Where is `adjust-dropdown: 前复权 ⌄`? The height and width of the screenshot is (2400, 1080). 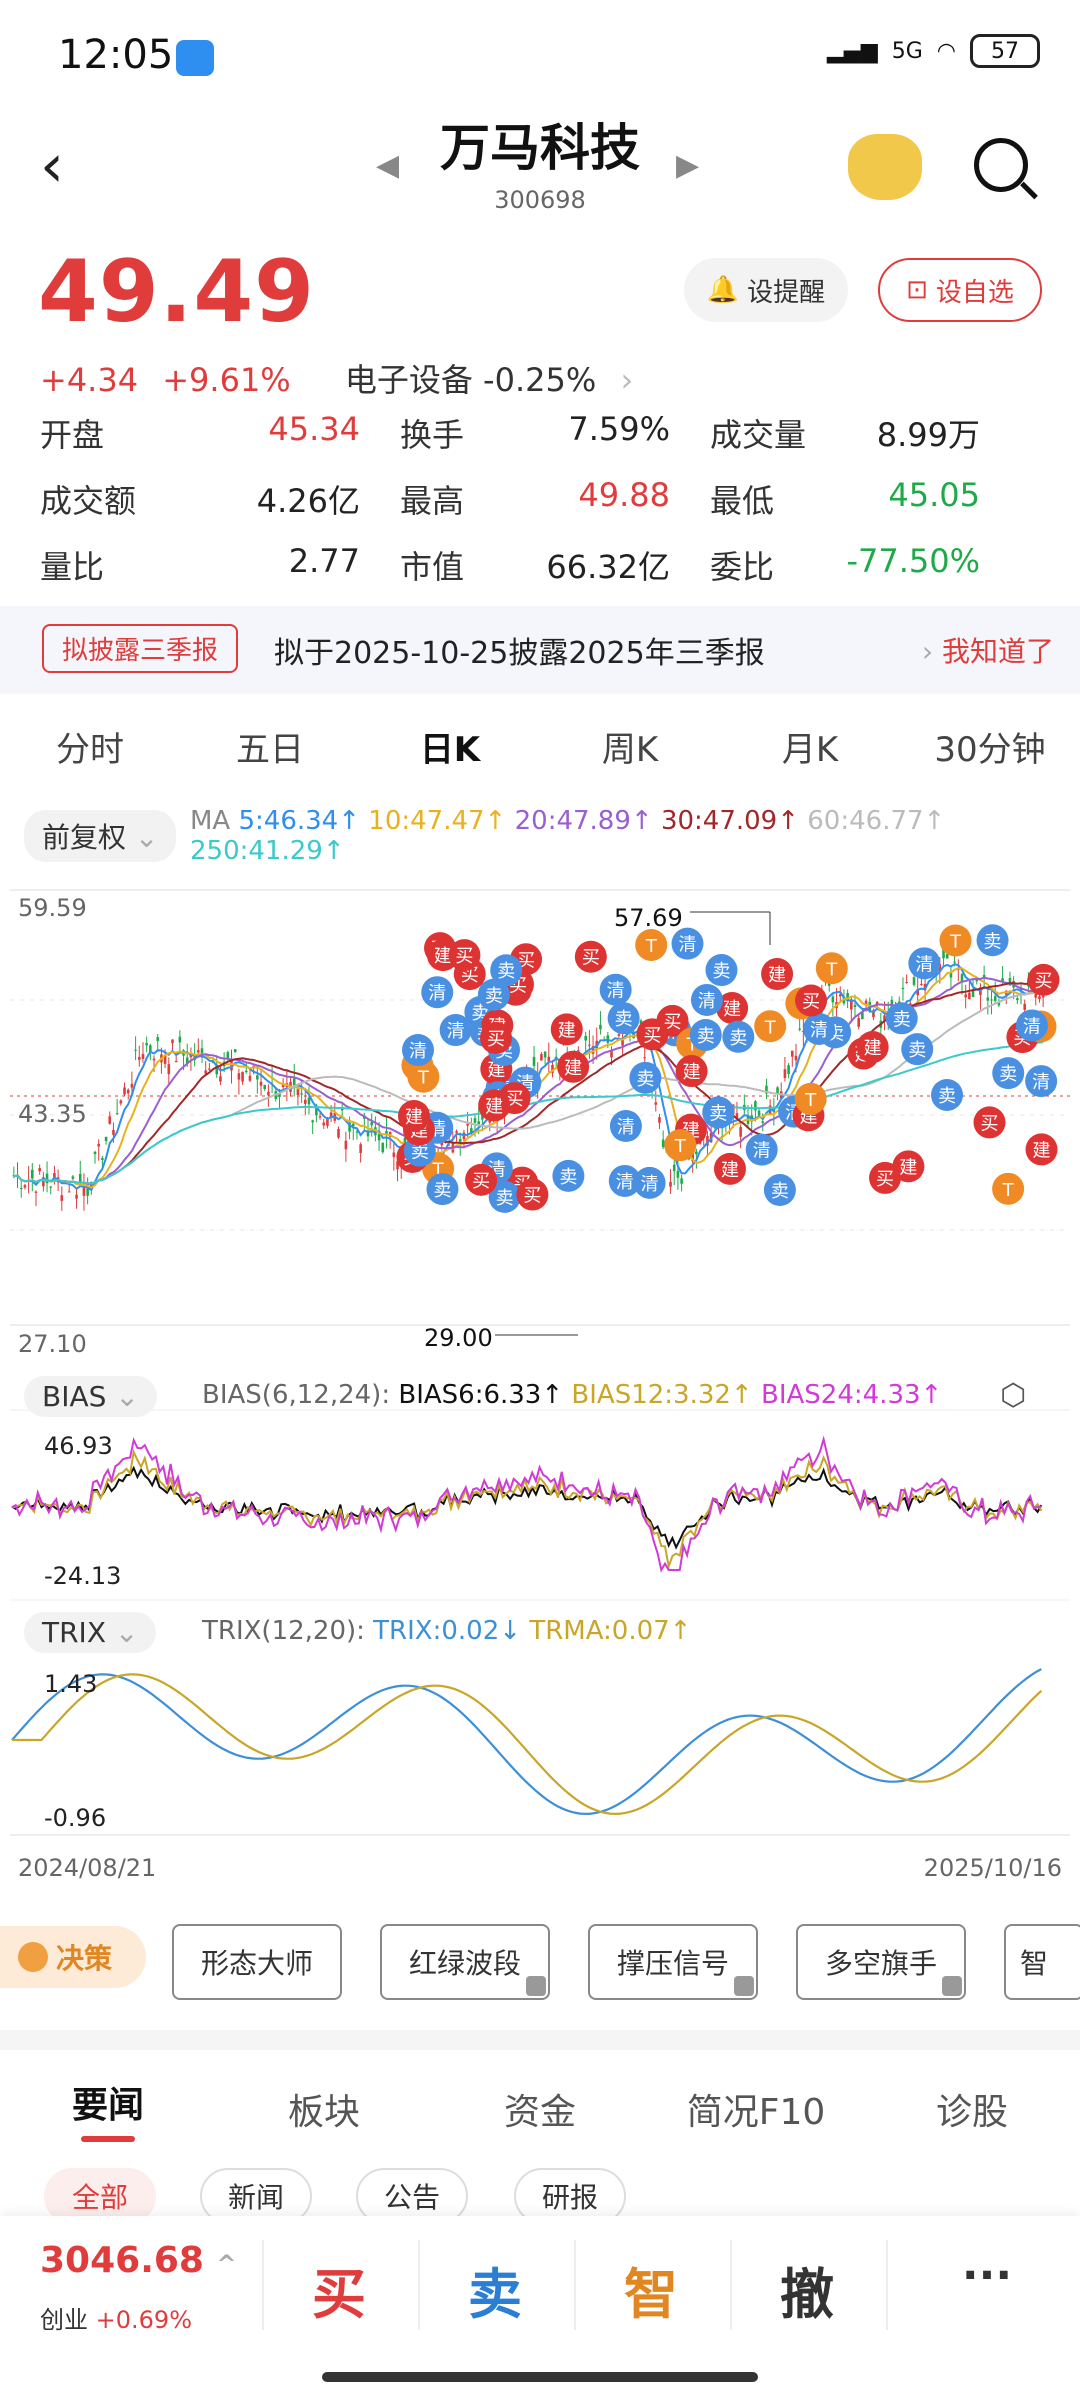
adjust-dropdown: 前复权 ⌄ is located at coordinates (100, 836).